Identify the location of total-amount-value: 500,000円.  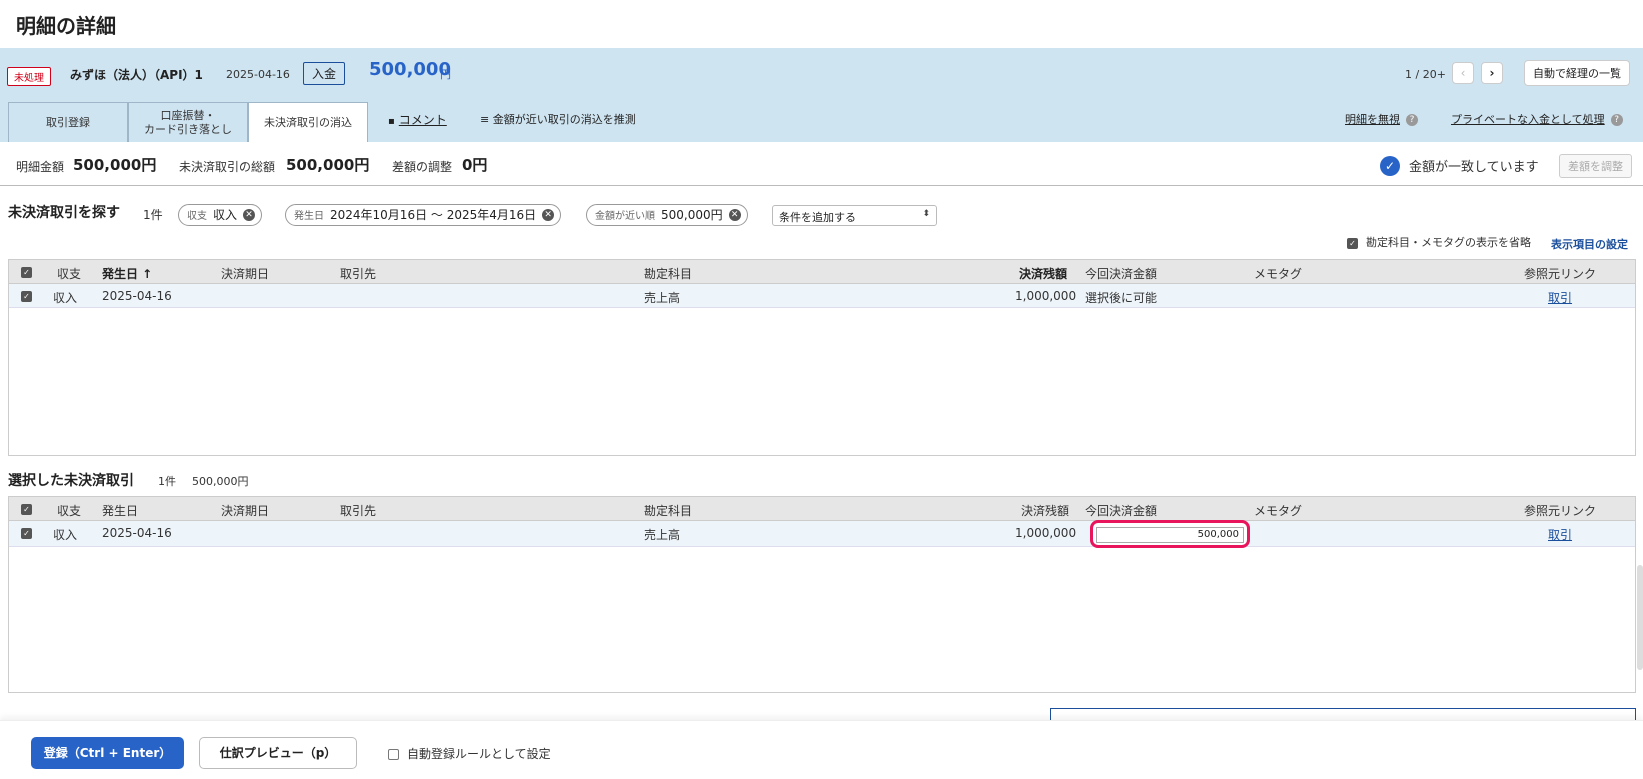
(328, 165).